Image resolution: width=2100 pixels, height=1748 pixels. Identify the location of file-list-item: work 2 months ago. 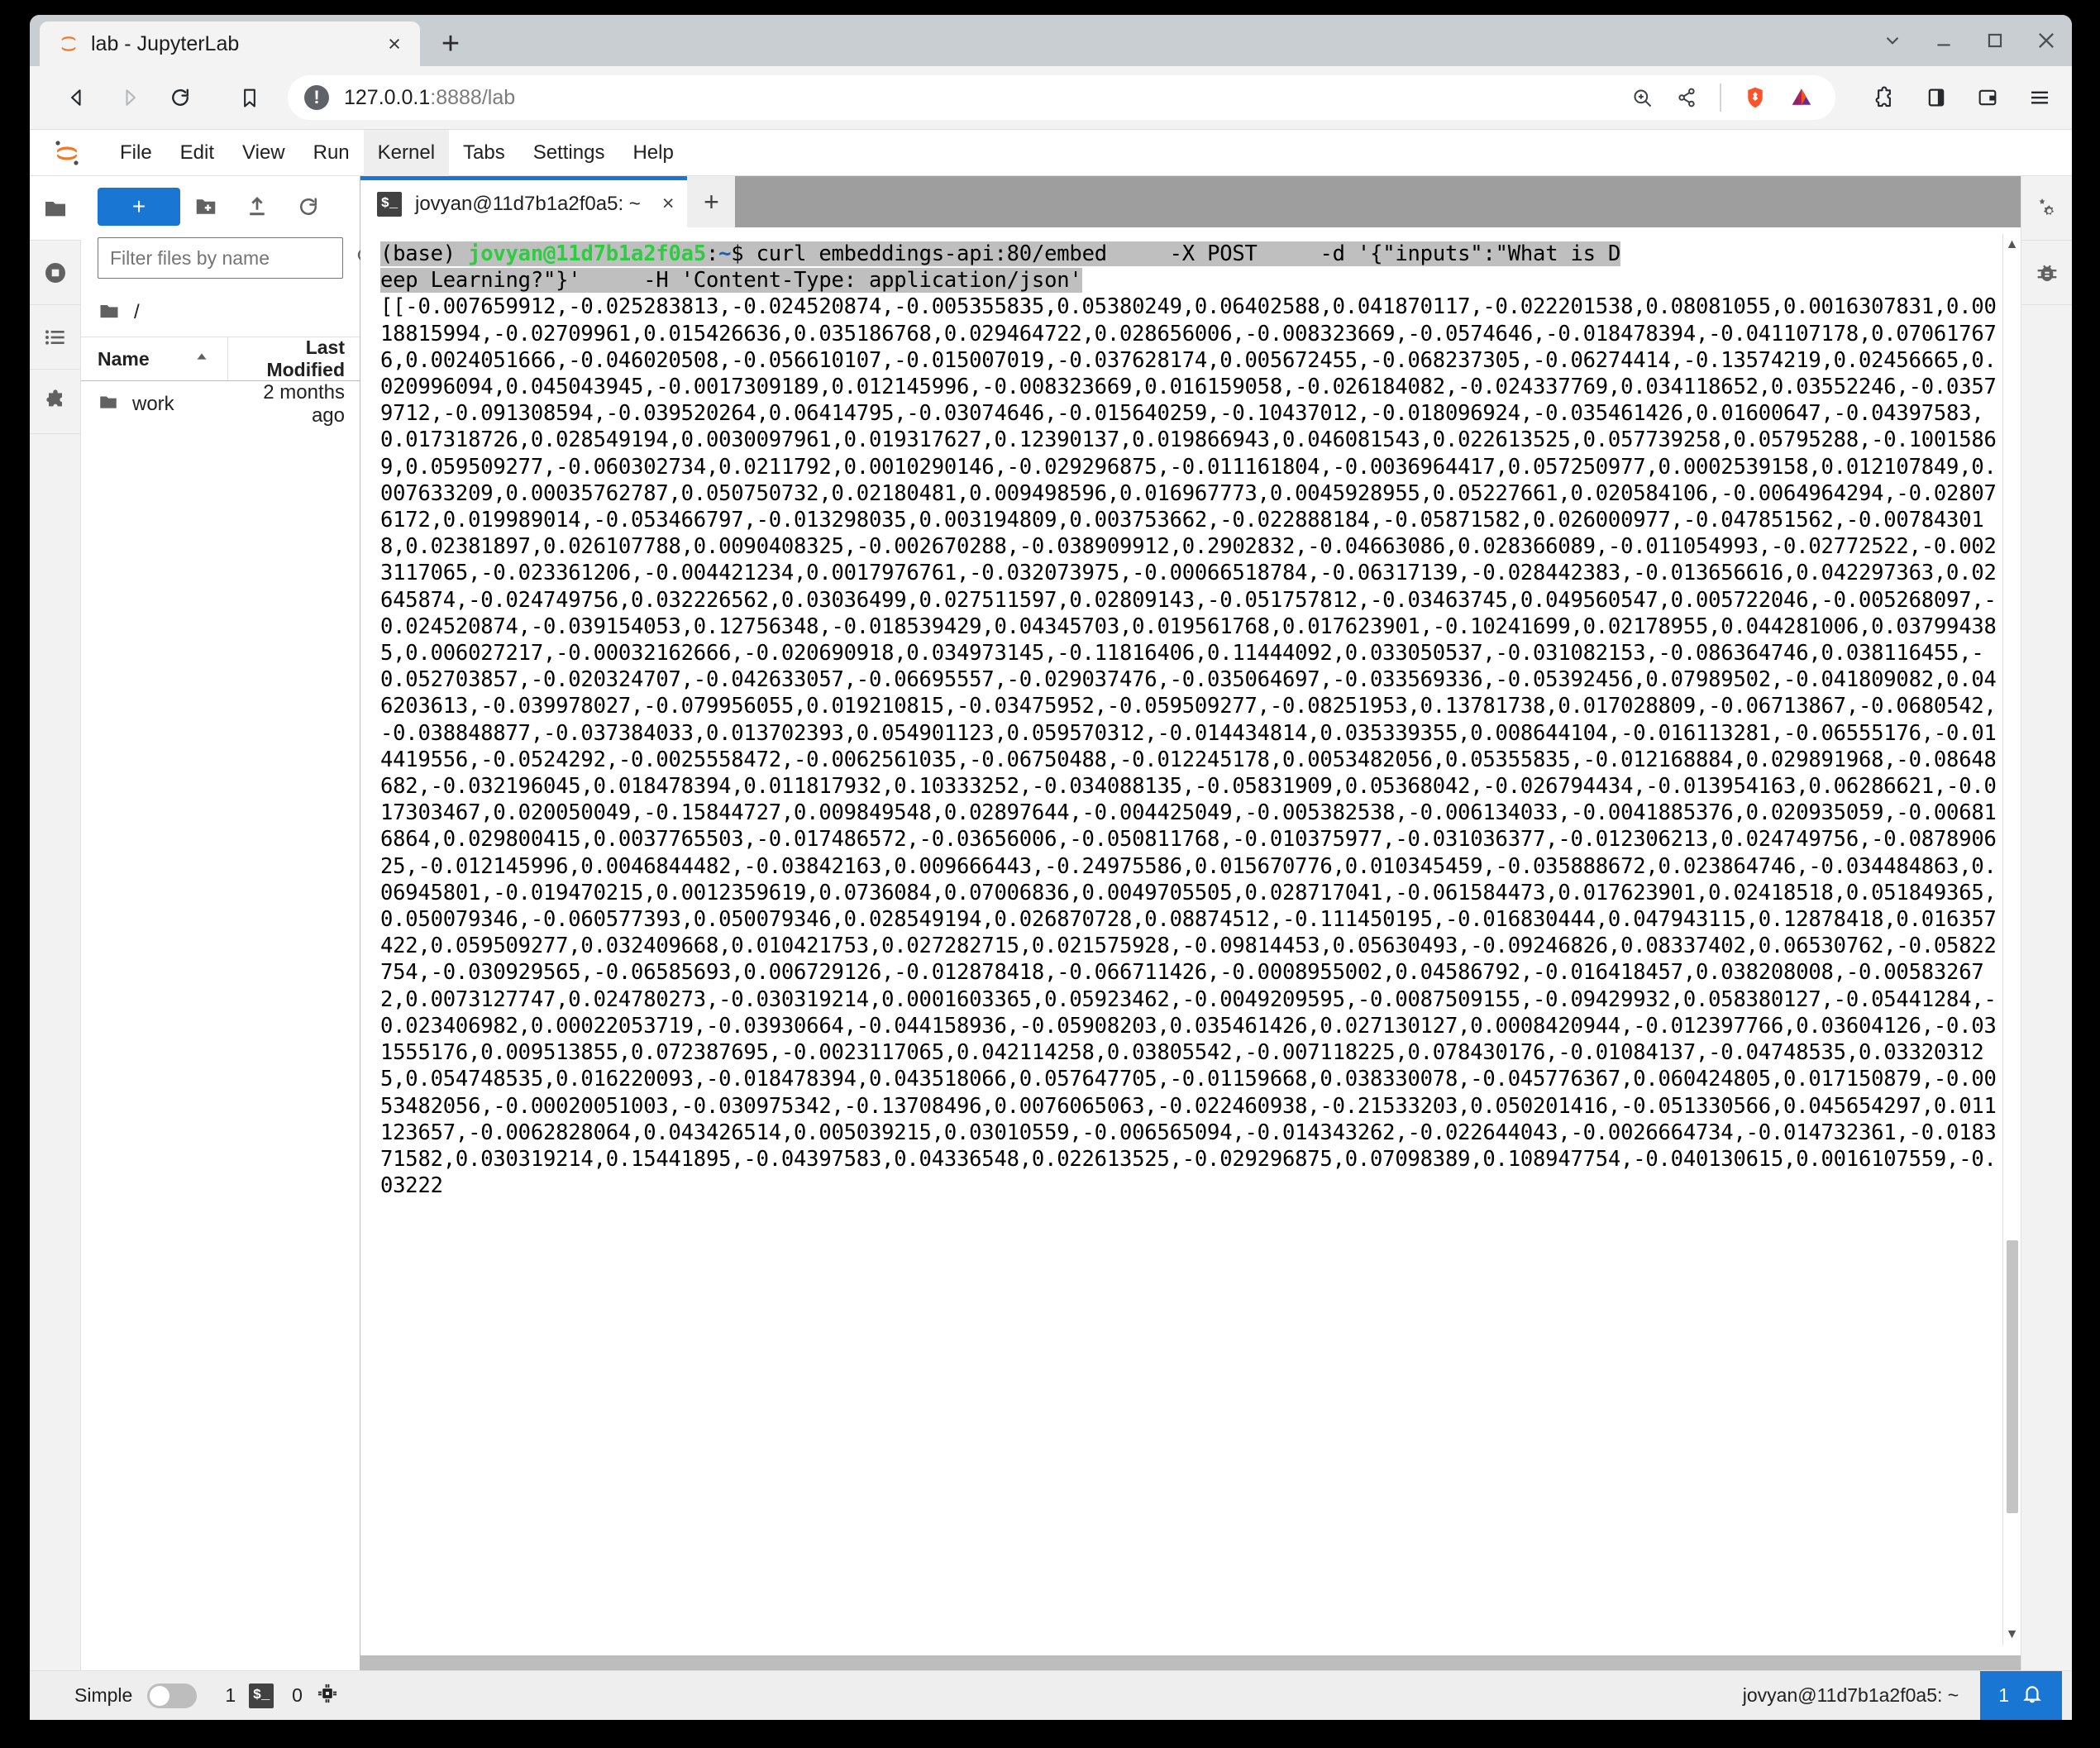
(220, 404).